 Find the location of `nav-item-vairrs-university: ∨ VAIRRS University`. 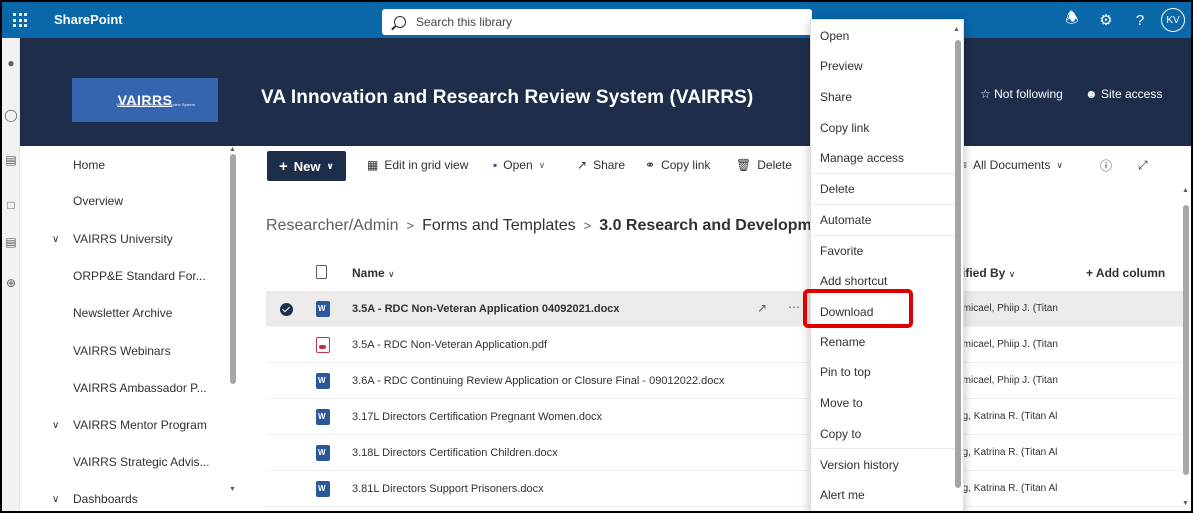

nav-item-vairrs-university: ∨ VAIRRS University is located at coordinates (125, 239).